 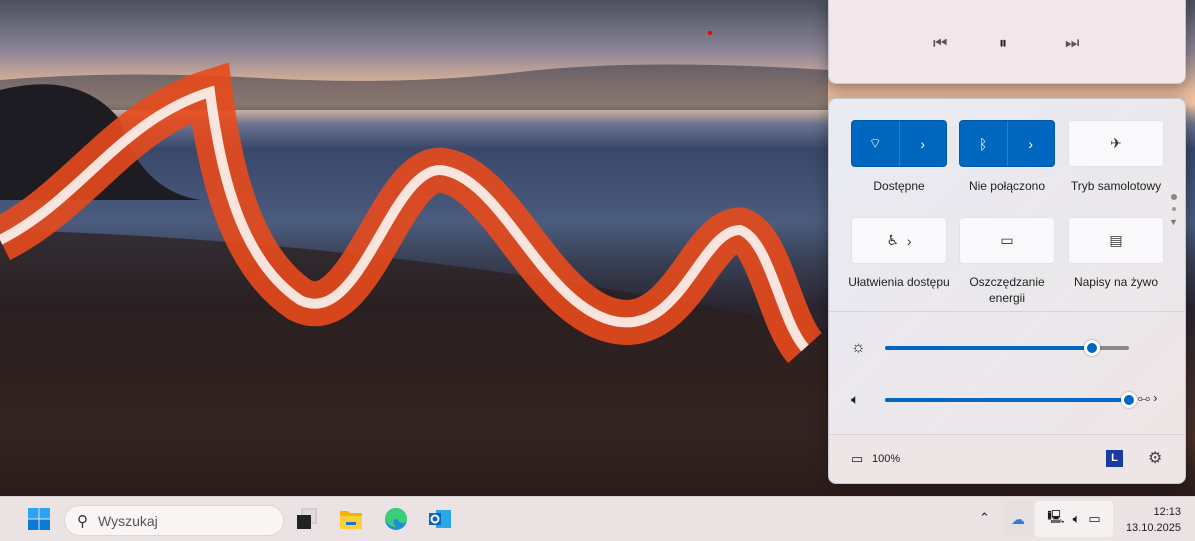 I want to click on brightness-icon: ☼, so click(x=858, y=347).